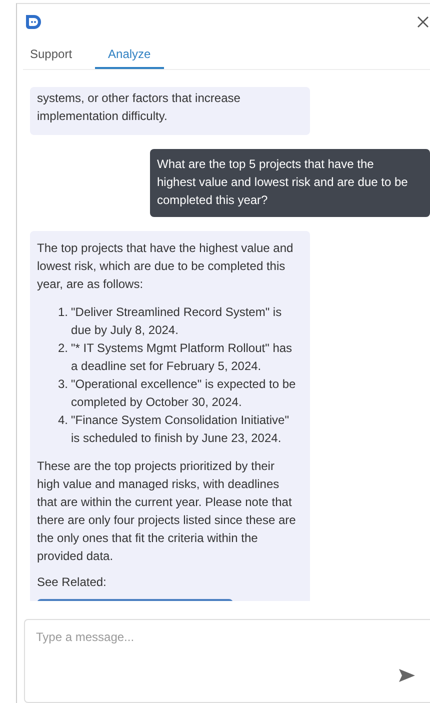 The image size is (430, 703). Describe the element at coordinates (407, 675) in the screenshot. I see `send-icon` at that location.